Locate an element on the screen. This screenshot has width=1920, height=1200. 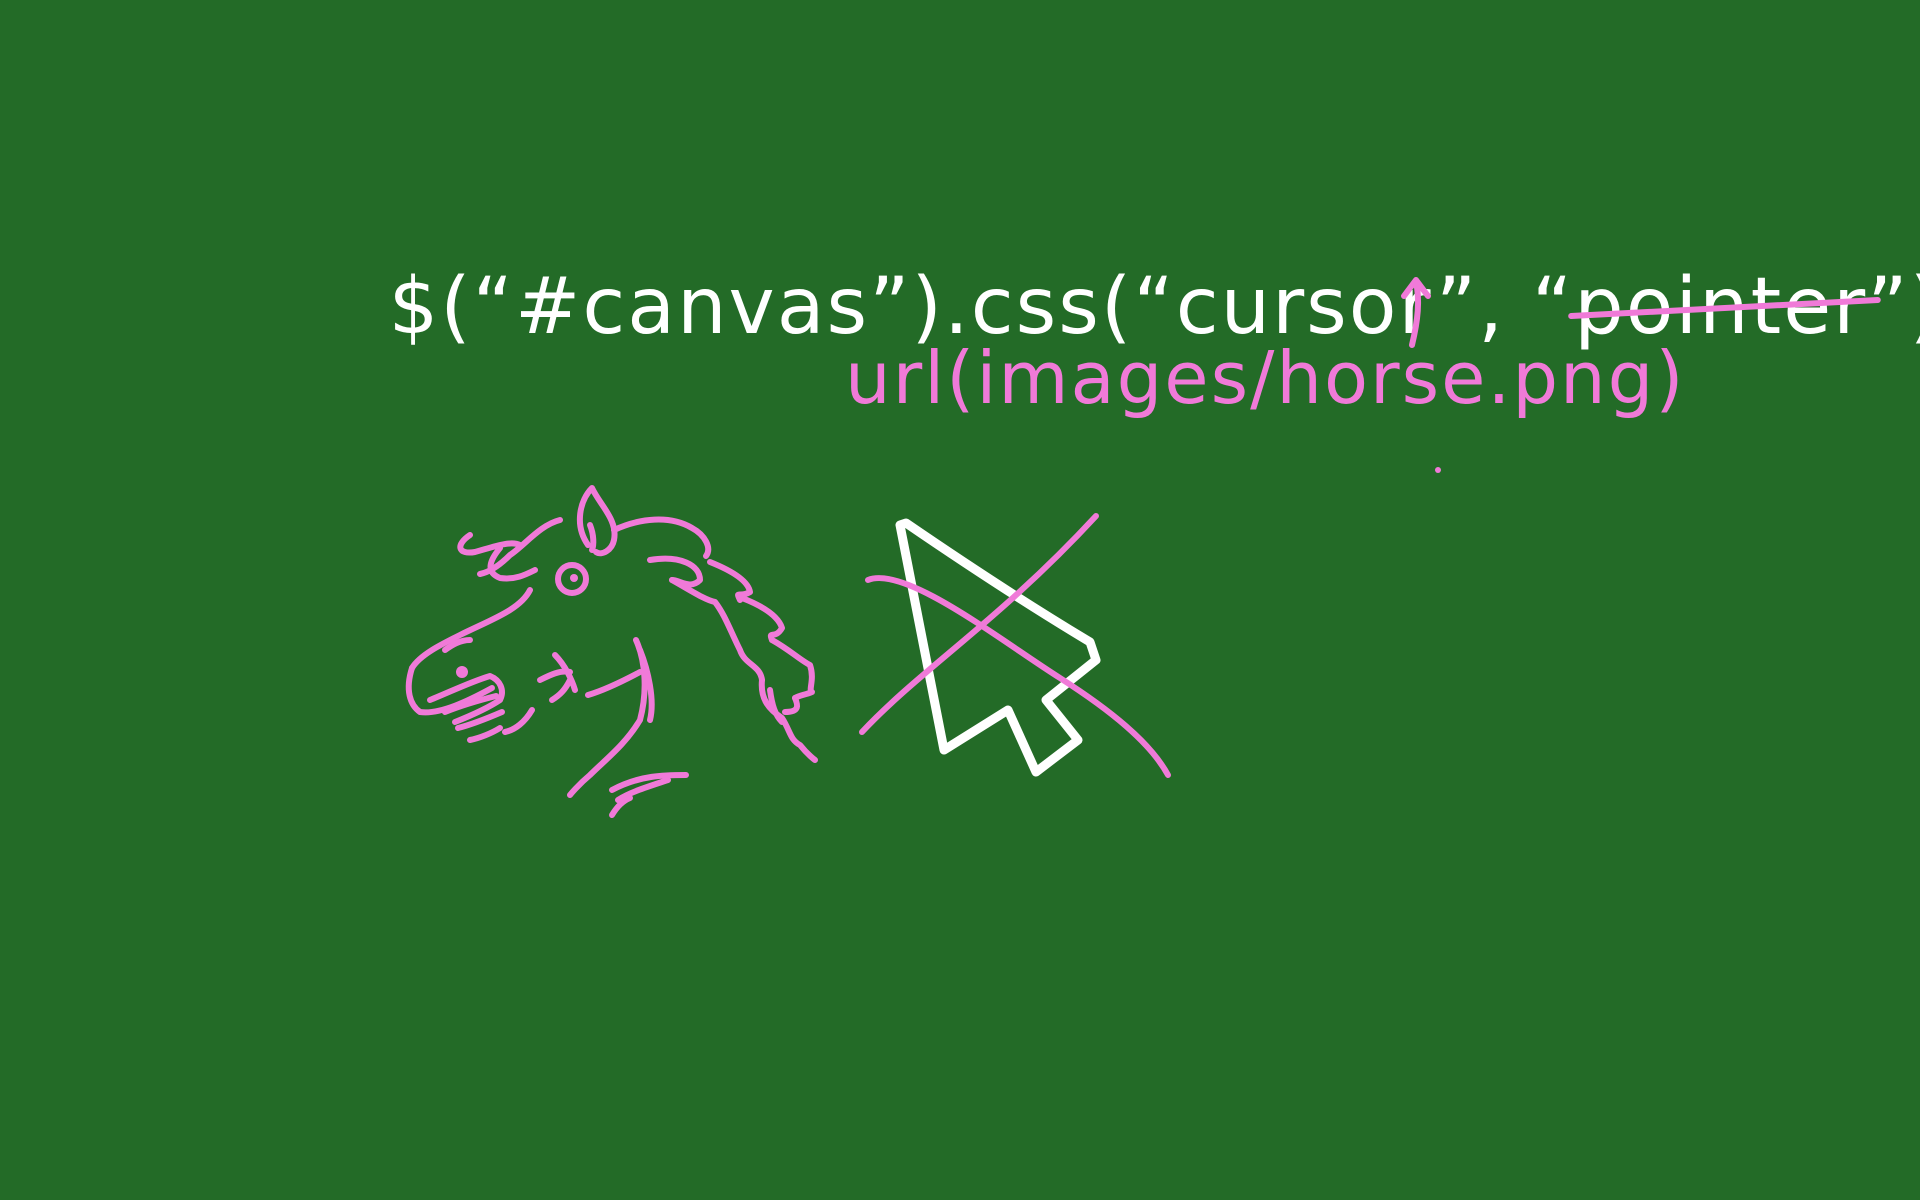
pointer-cursor-icon is located at coordinates (998, 647).